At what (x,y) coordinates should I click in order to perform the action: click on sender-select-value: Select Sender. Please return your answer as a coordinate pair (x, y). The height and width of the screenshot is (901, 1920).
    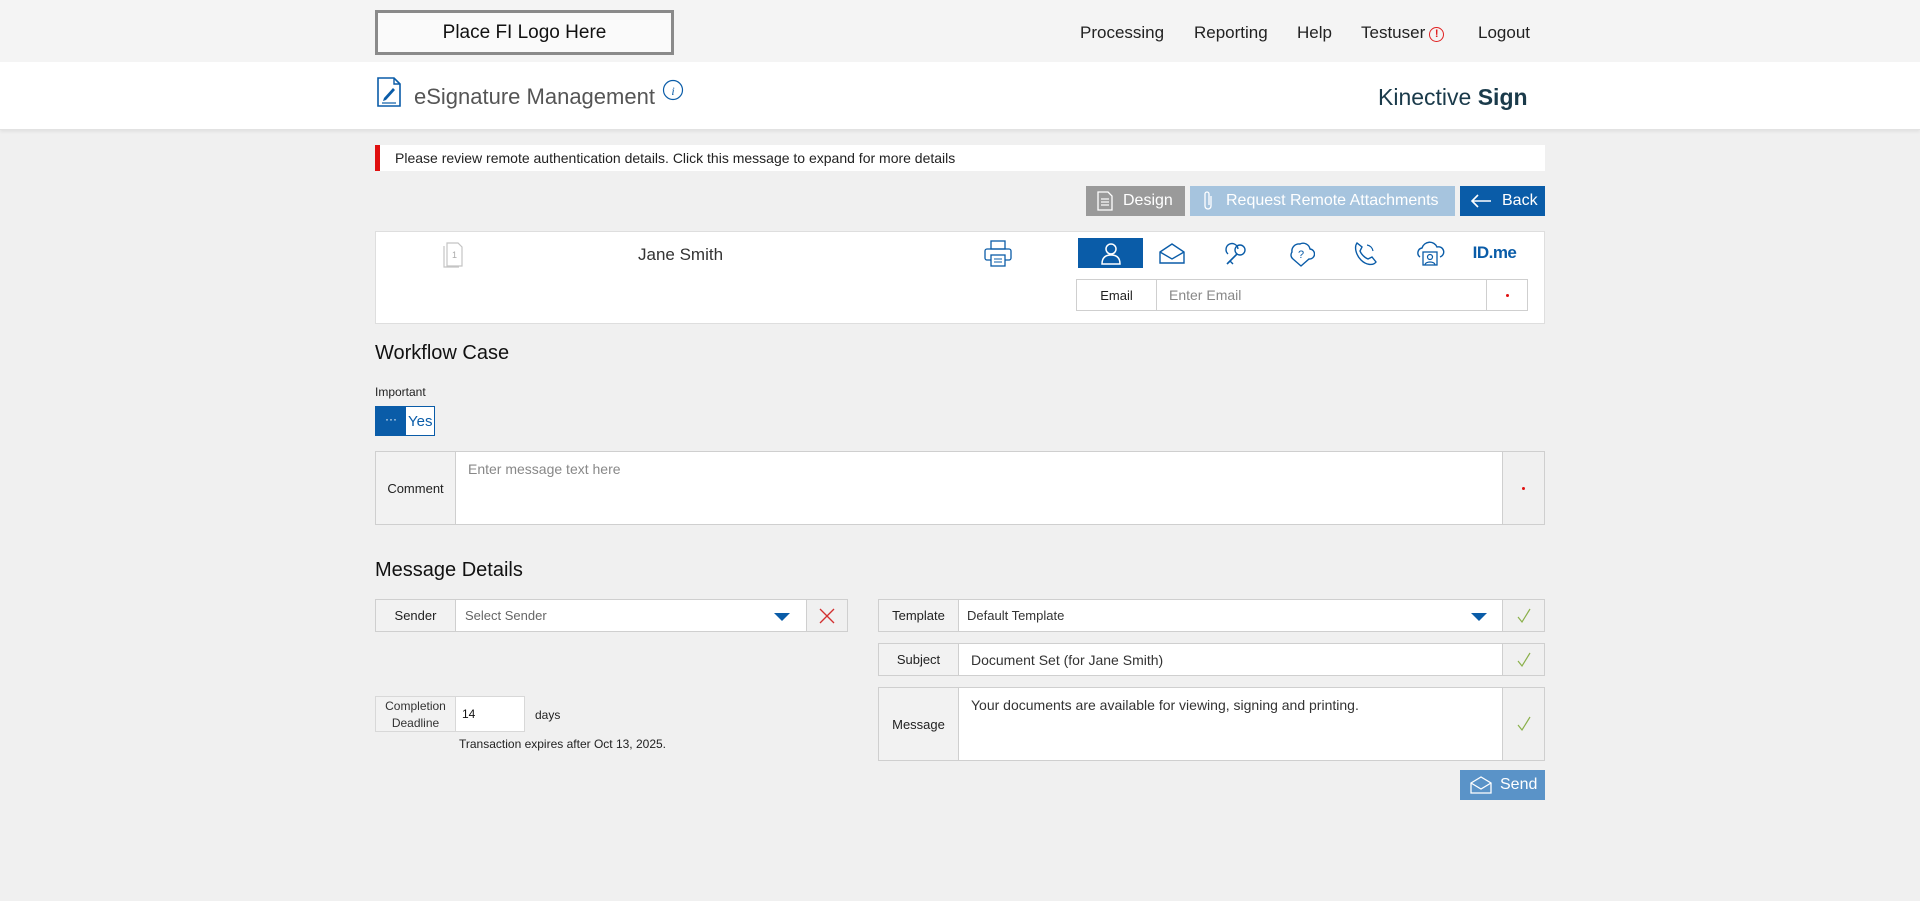
    Looking at the image, I should click on (506, 615).